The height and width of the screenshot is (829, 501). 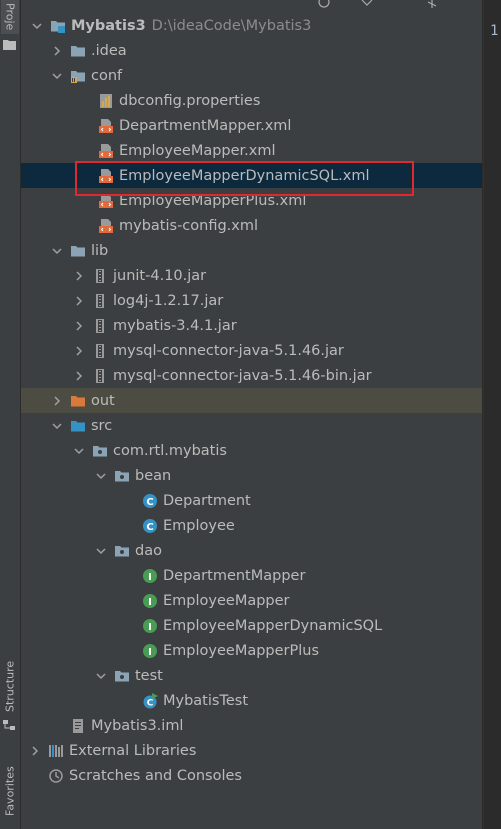 I want to click on project-tool-tab-label: Proje, so click(x=10, y=17).